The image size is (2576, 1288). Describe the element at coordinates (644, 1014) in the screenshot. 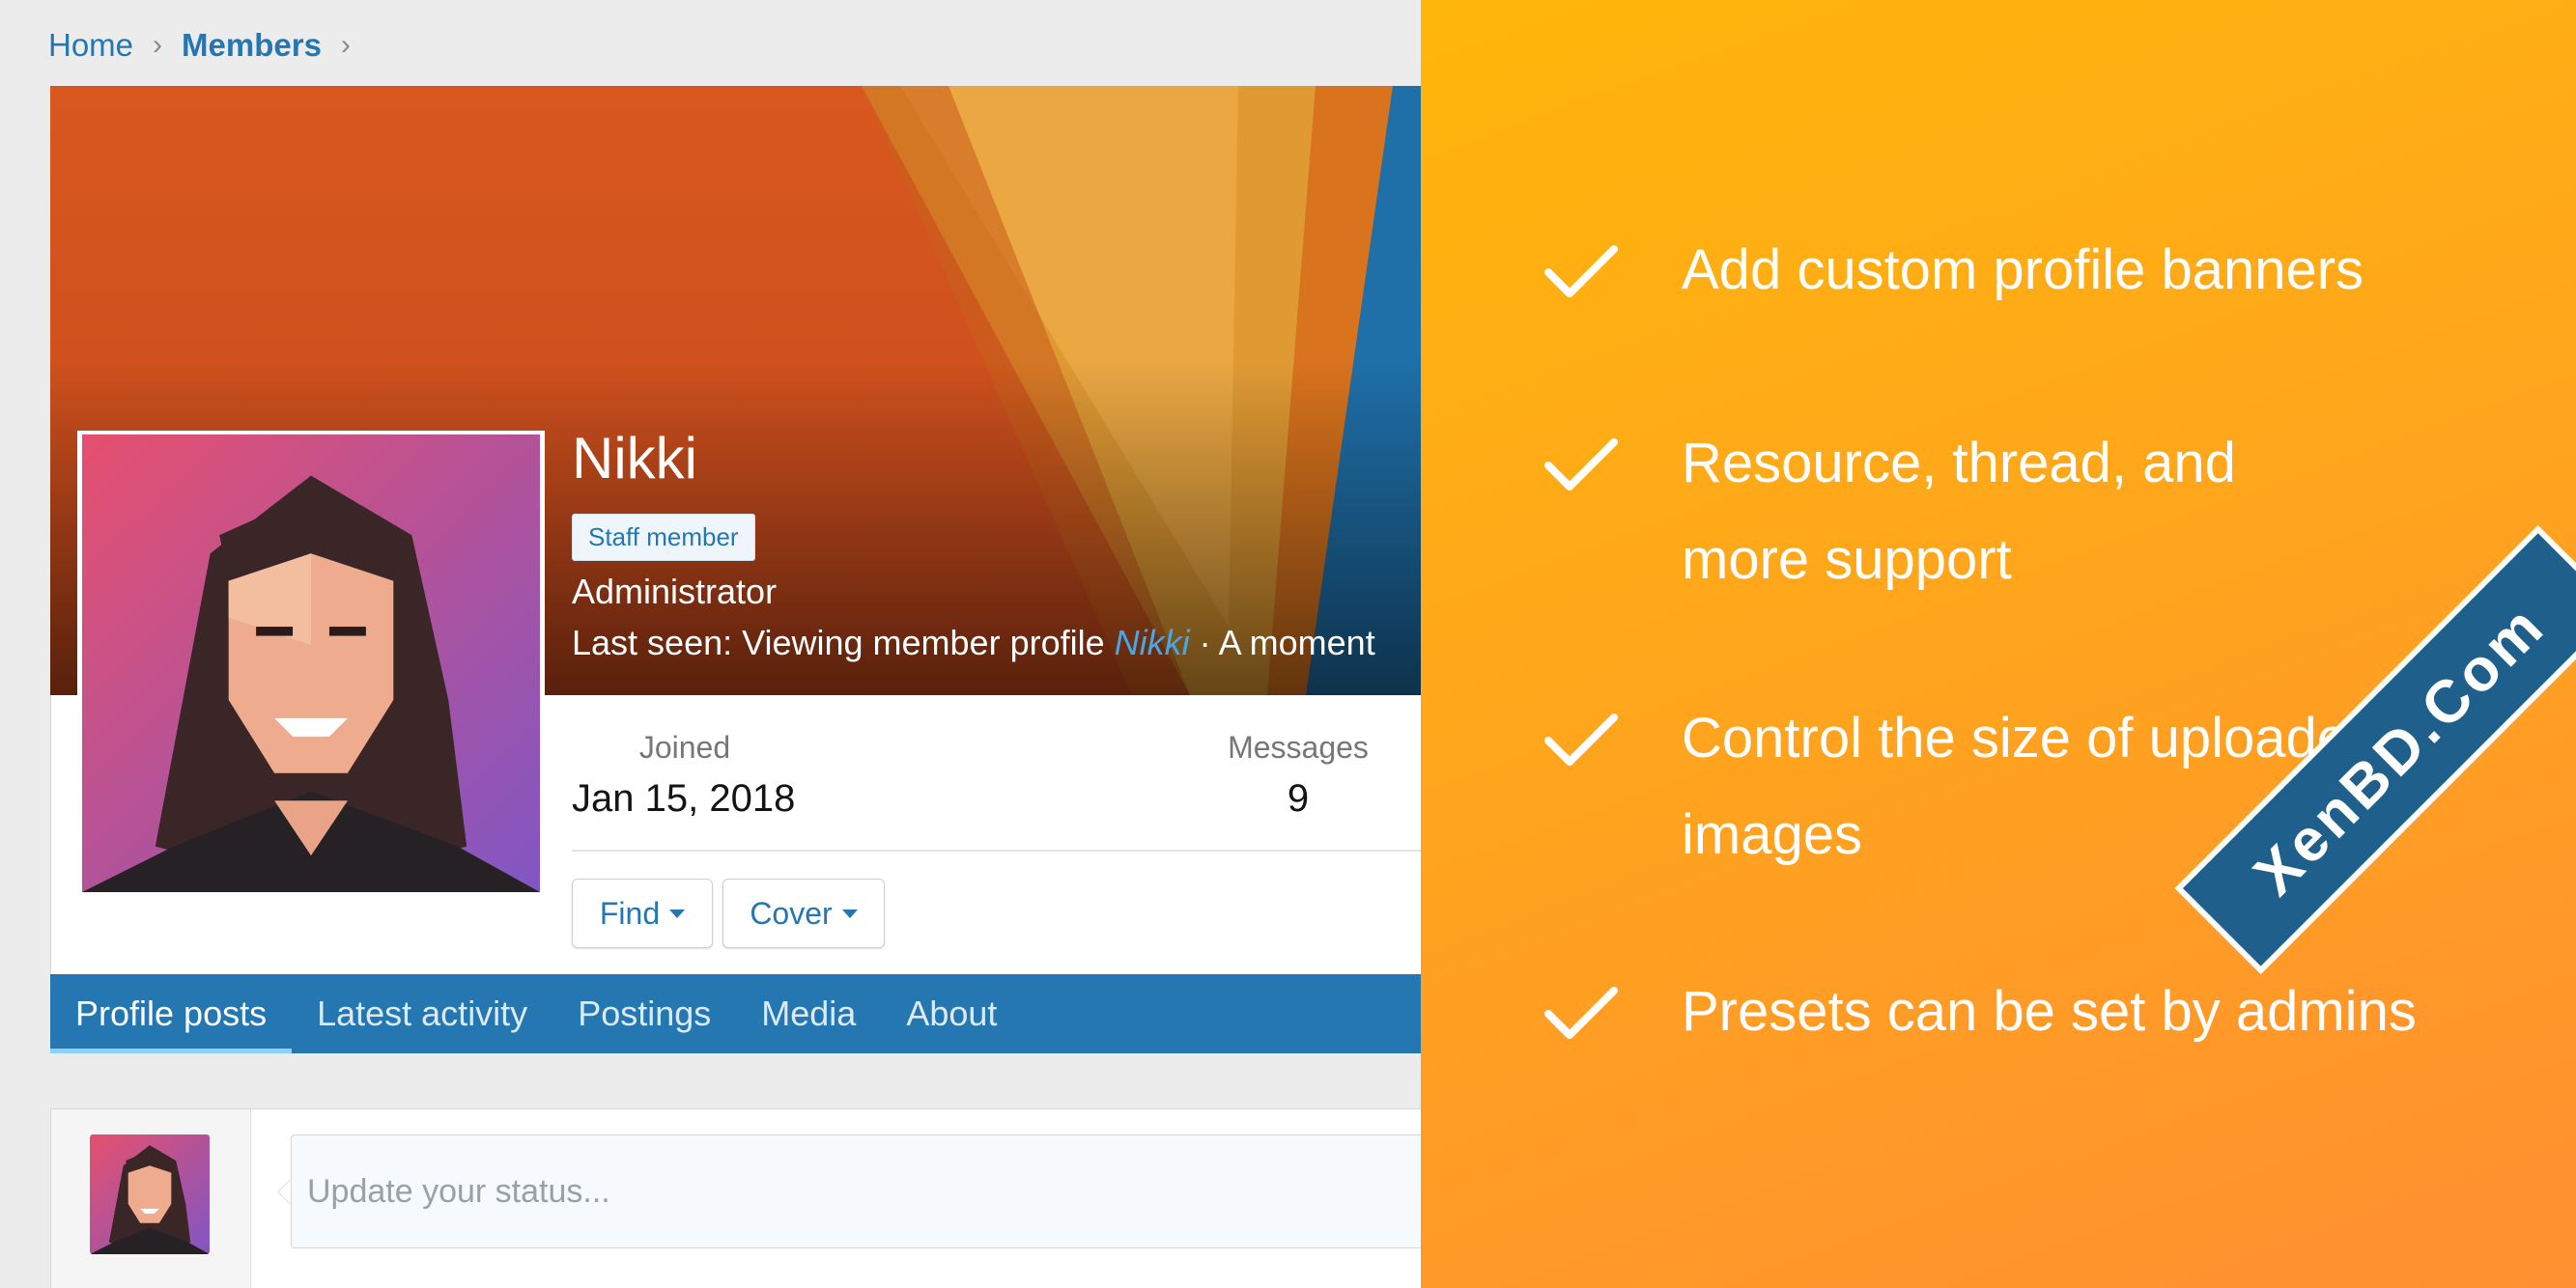

I see `tab-postings: Postings` at that location.